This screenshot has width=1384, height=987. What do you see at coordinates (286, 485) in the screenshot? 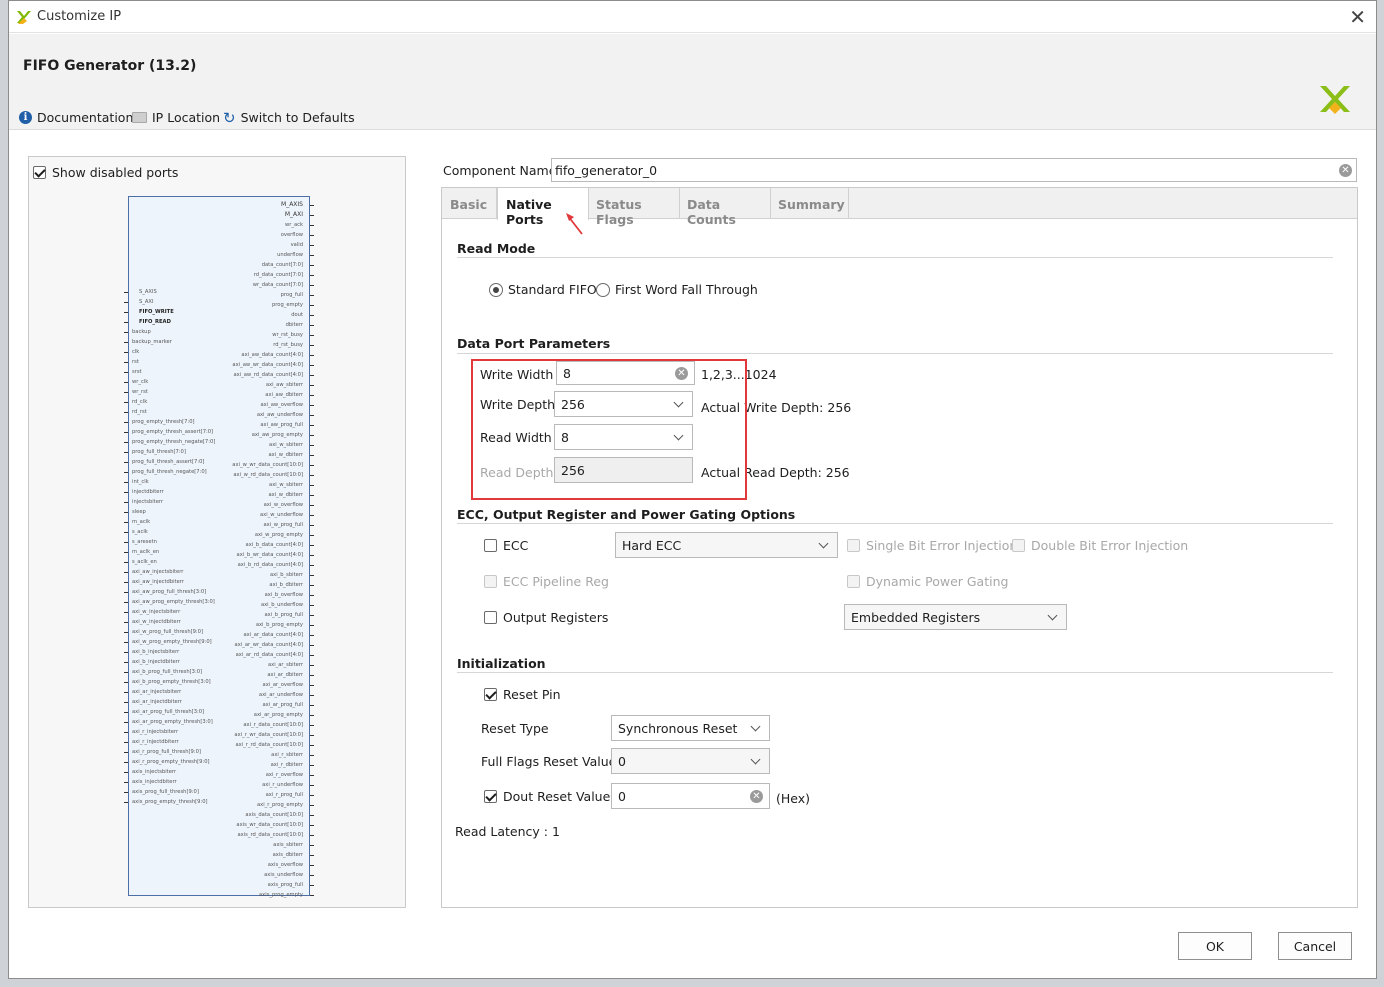
I see `symbol-pin-right: axi_w_sbiterr` at bounding box center [286, 485].